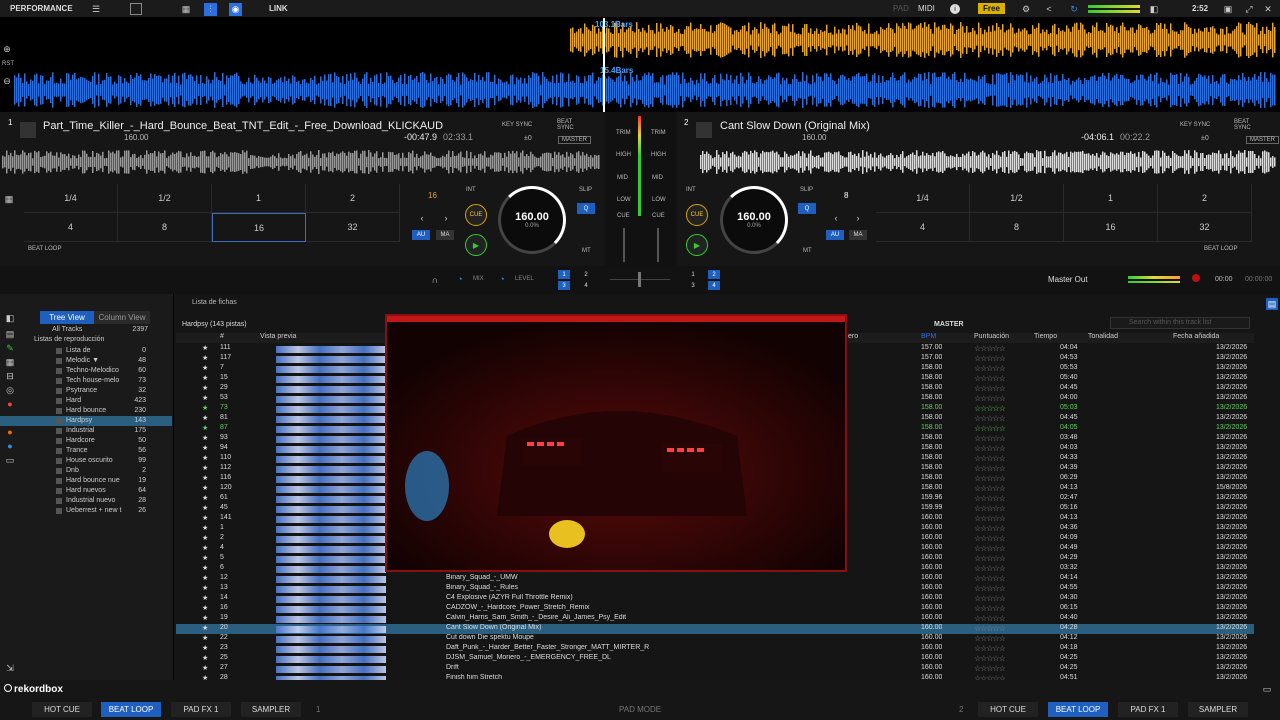 The height and width of the screenshot is (720, 1280). What do you see at coordinates (1103, 336) in the screenshot?
I see `col-key: Tonalidad` at bounding box center [1103, 336].